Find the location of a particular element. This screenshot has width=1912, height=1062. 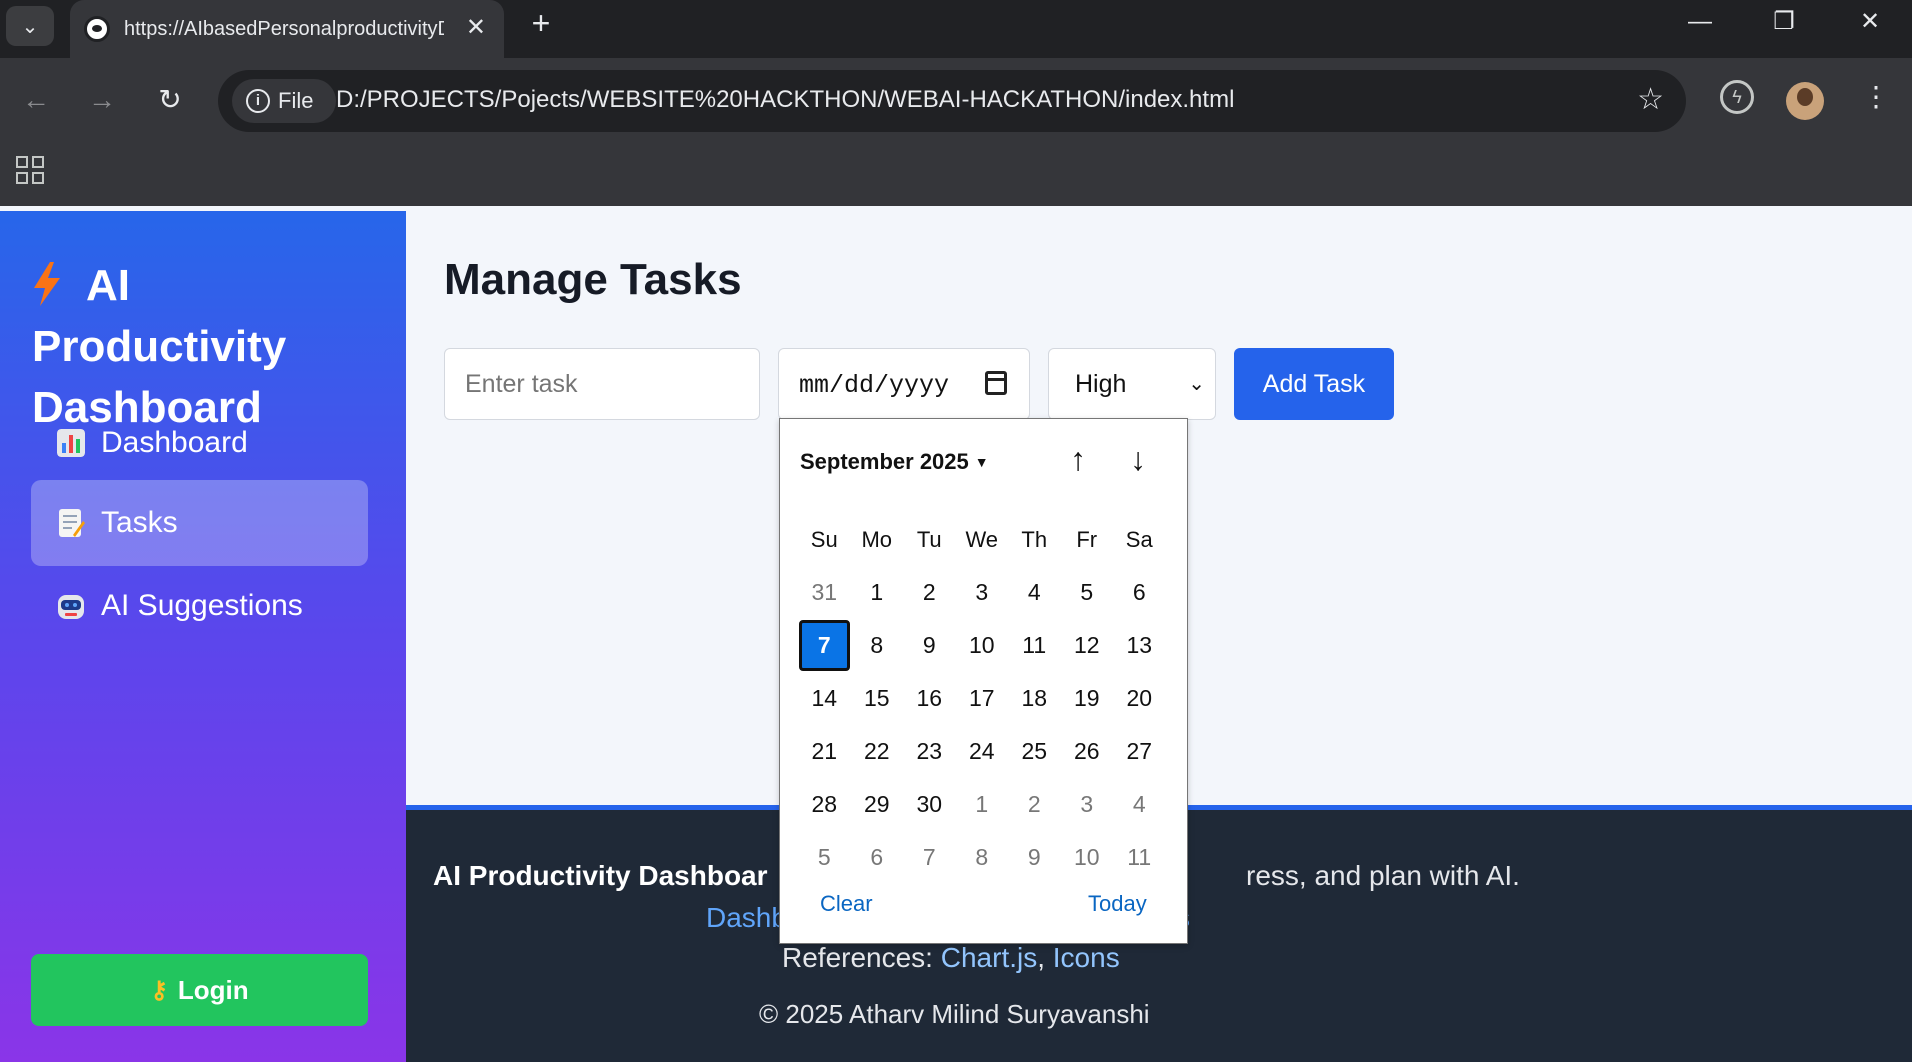

info-icon: i is located at coordinates (258, 101).